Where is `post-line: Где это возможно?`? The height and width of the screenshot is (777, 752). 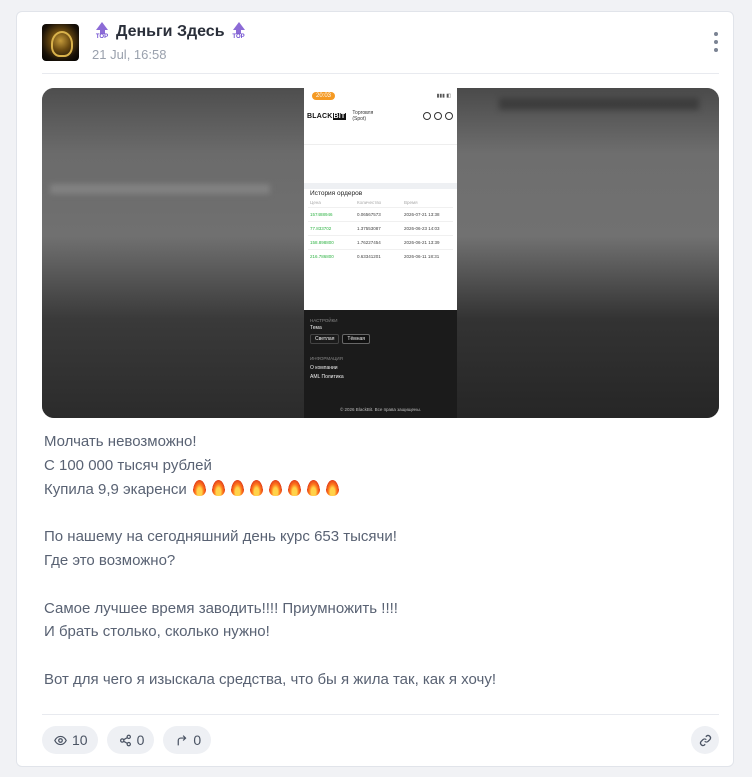
post-line: Где это возможно? is located at coordinates (110, 560).